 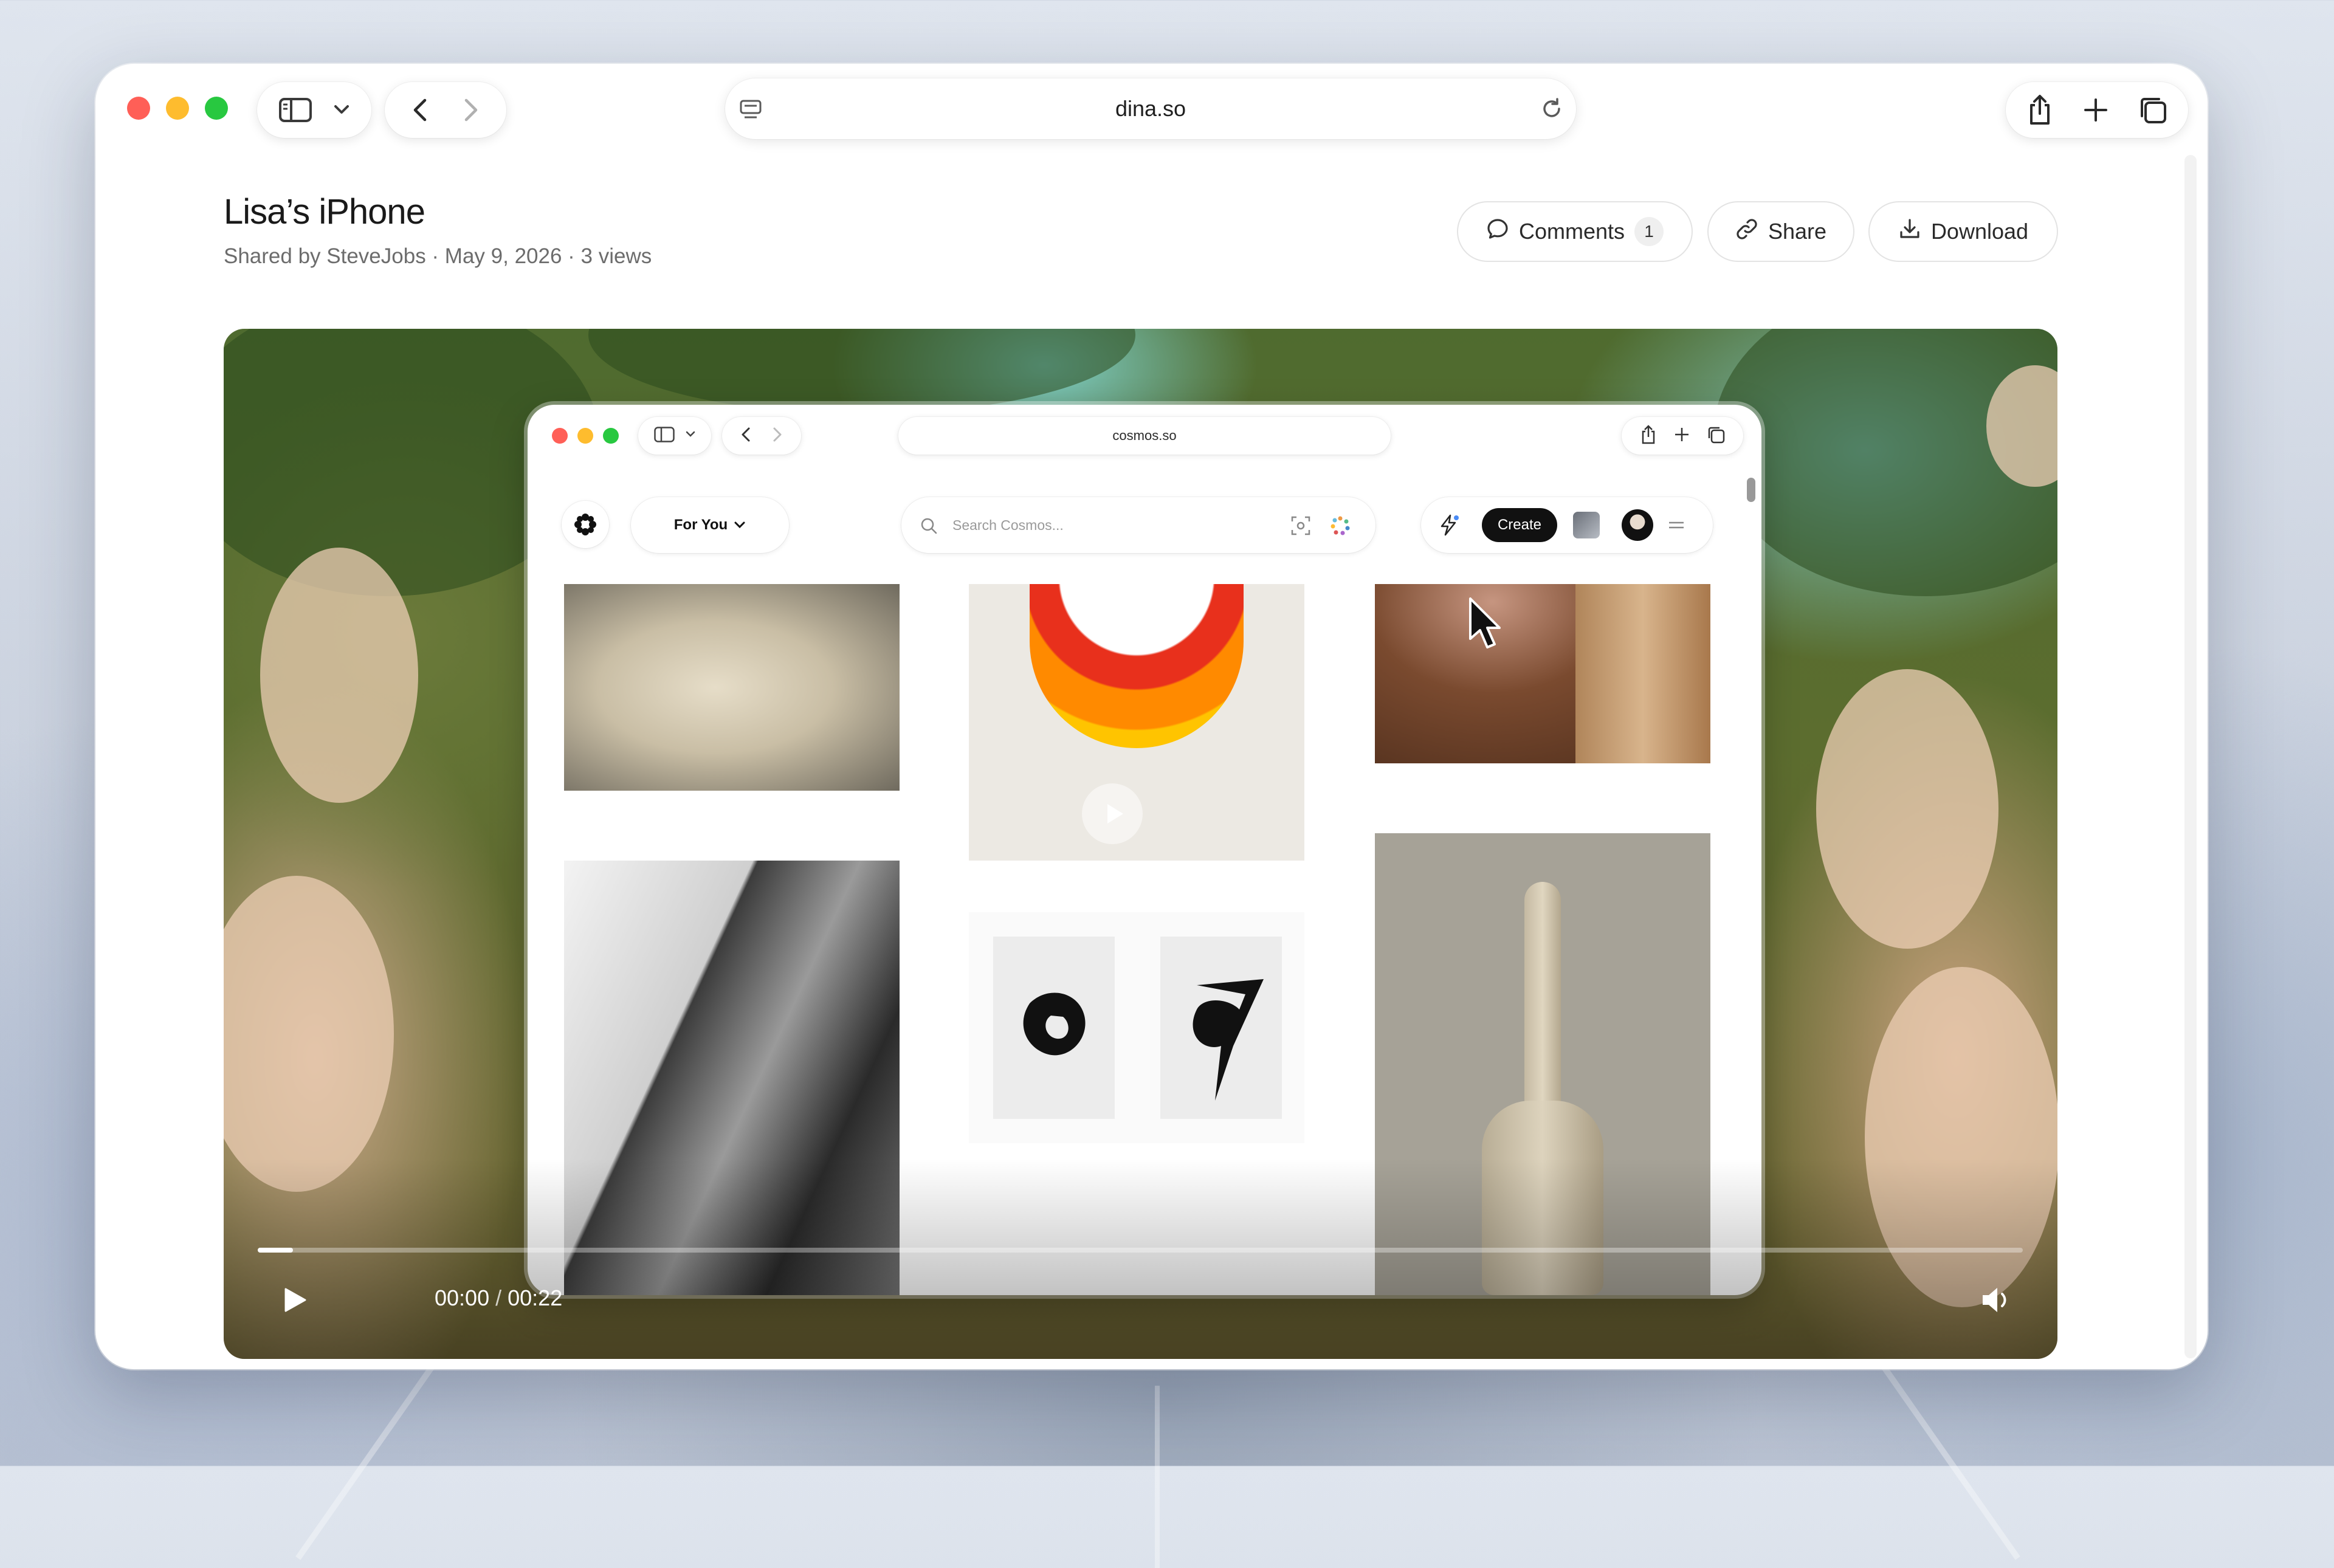 I want to click on sidebar-toggle-group, so click(x=314, y=110).